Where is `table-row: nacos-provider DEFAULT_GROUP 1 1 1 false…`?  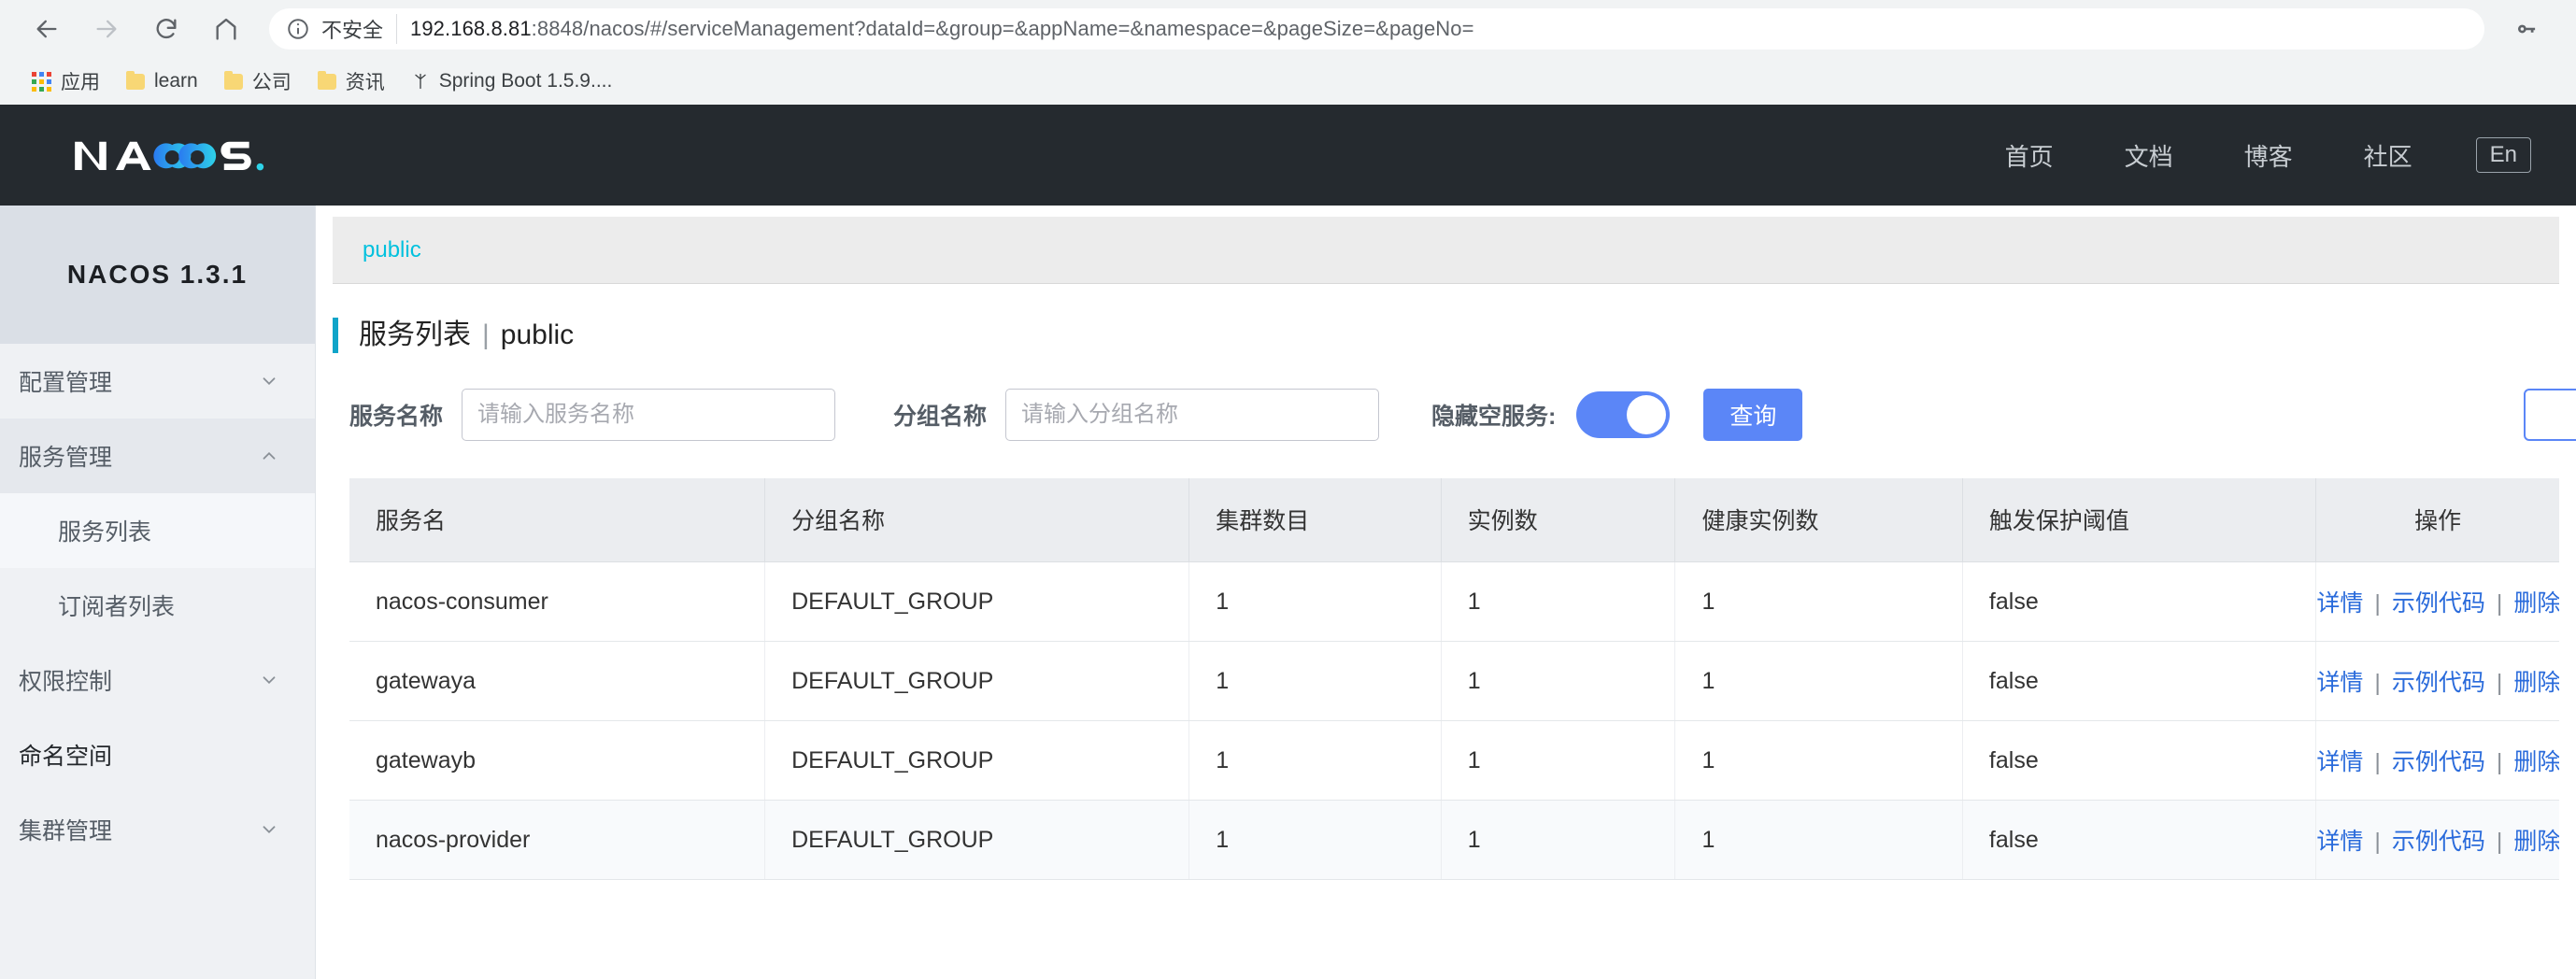 table-row: nacos-provider DEFAULT_GROUP 1 1 1 false… is located at coordinates (1454, 840).